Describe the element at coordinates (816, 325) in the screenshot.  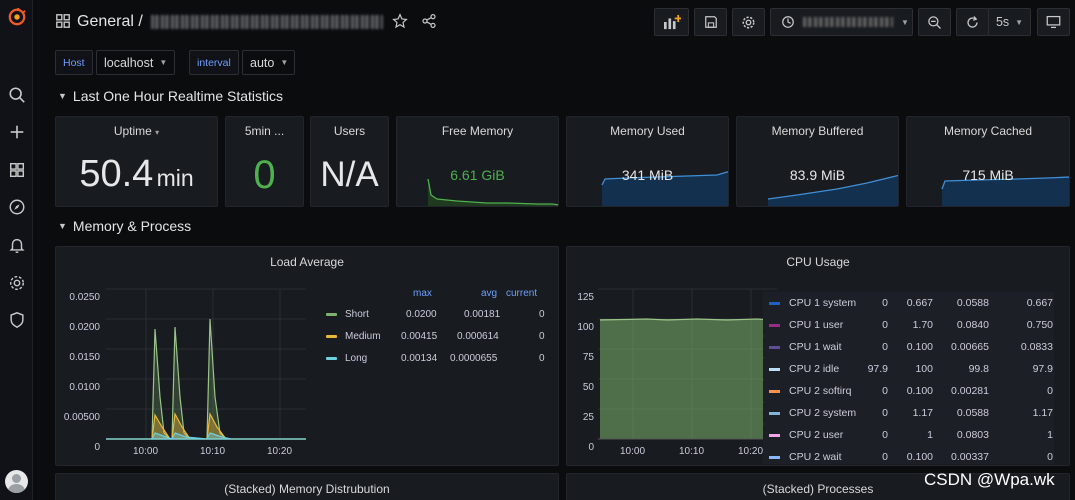
I see `legend-name: CPU 1 user` at that location.